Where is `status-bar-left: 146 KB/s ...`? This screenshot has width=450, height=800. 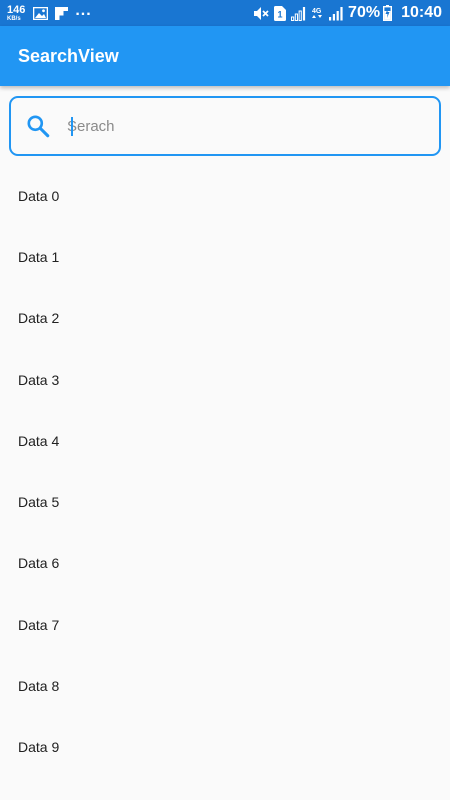
status-bar-left: 146 KB/s ... is located at coordinates (49, 12).